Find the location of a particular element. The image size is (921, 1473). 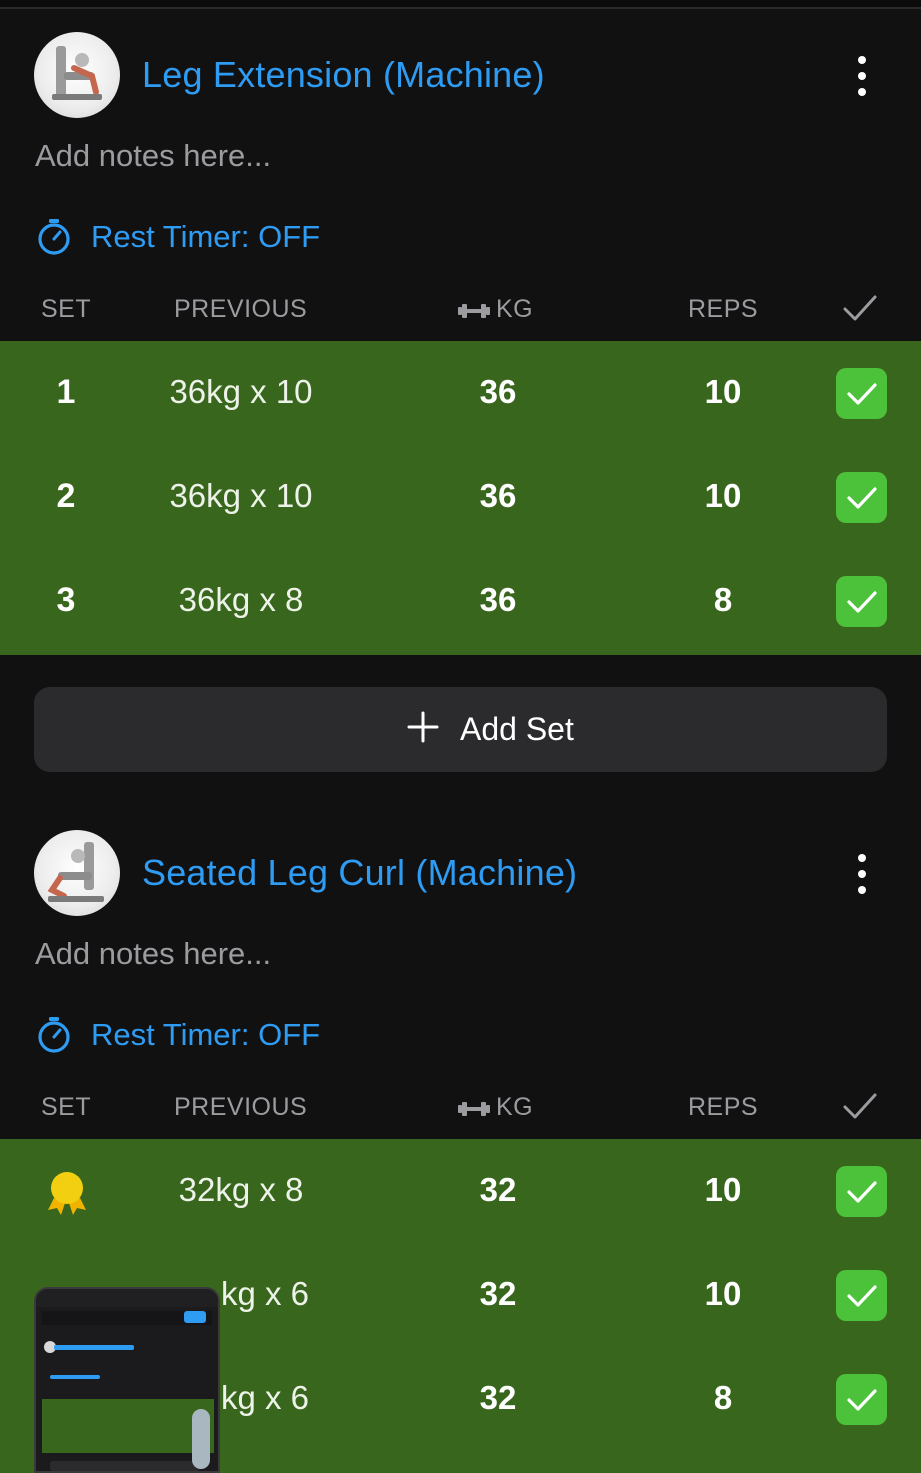

set-row: 1 36kg x 10 36 10 is located at coordinates (460, 393).